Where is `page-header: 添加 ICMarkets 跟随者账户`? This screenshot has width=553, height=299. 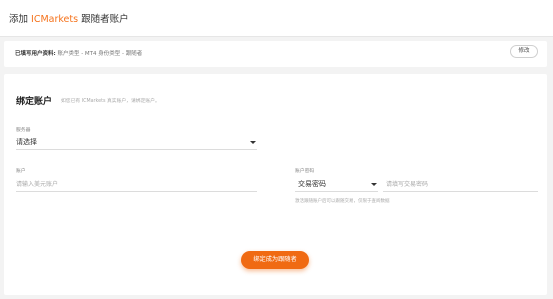 page-header: 添加 ICMarkets 跟随者账户 is located at coordinates (276, 18).